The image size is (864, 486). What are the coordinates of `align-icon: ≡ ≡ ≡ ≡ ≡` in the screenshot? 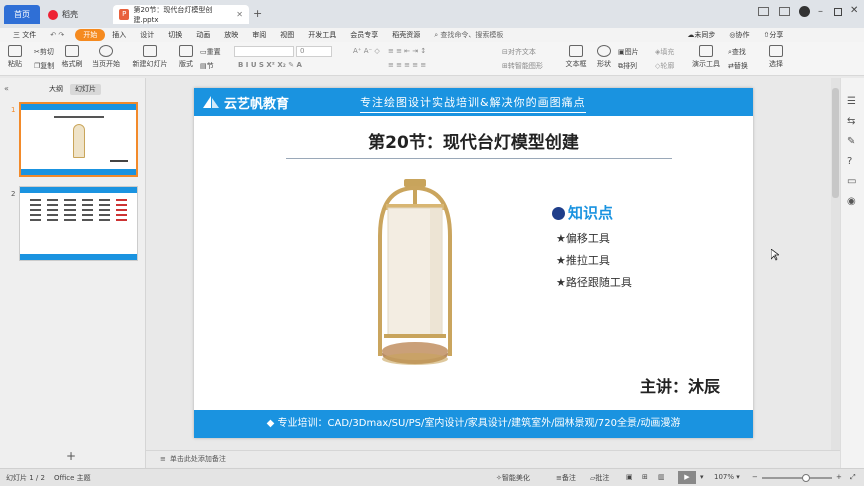 It's located at (407, 65).